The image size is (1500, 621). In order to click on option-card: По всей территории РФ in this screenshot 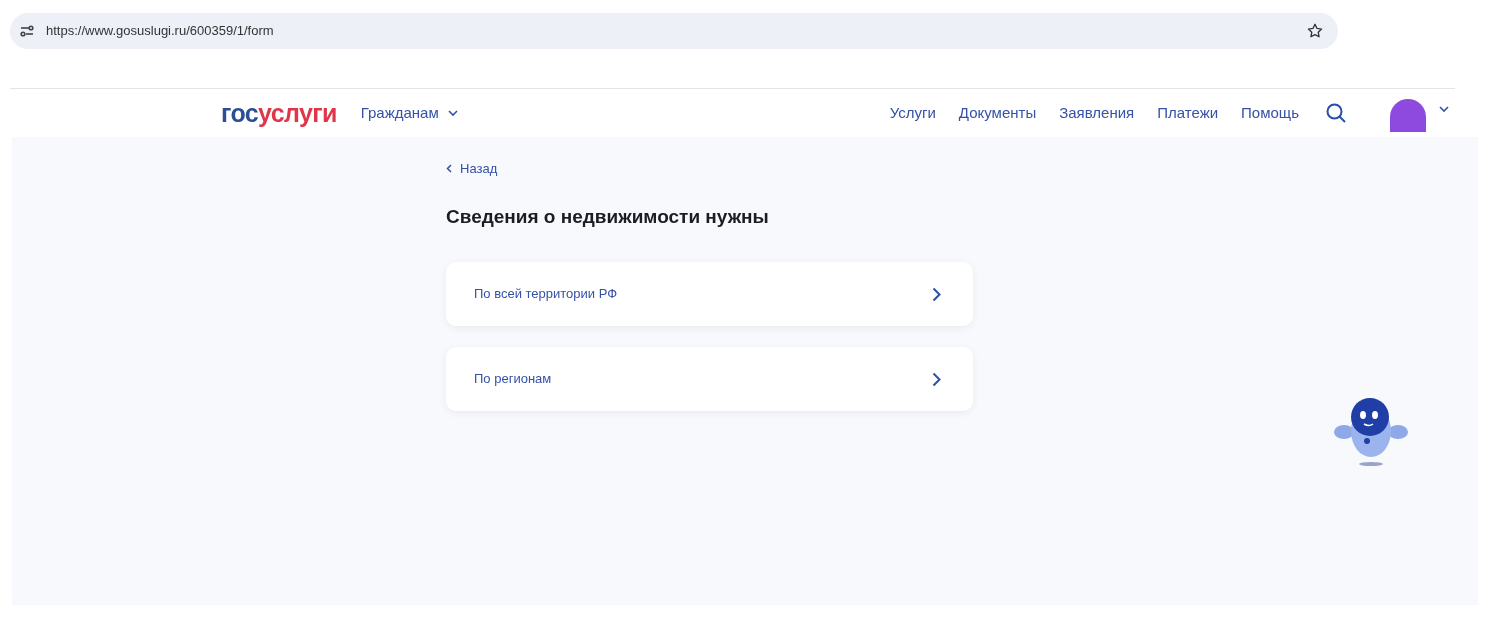, I will do `click(709, 294)`.